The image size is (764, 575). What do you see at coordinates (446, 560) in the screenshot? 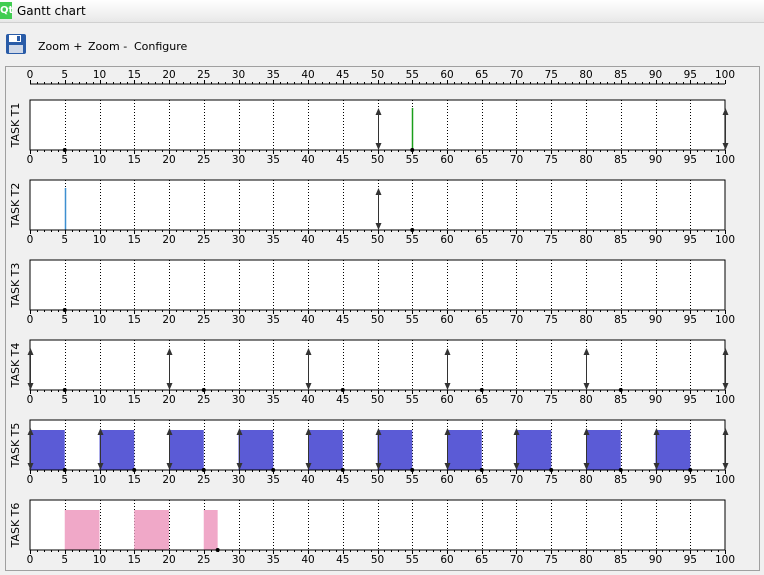
I see `task-6-tick-label: 60` at bounding box center [446, 560].